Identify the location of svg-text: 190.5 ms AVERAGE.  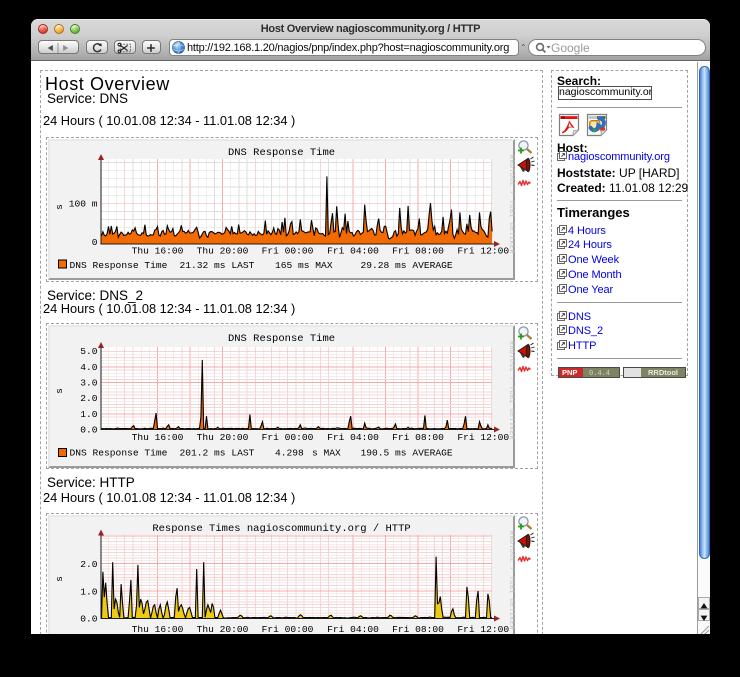
(406, 452).